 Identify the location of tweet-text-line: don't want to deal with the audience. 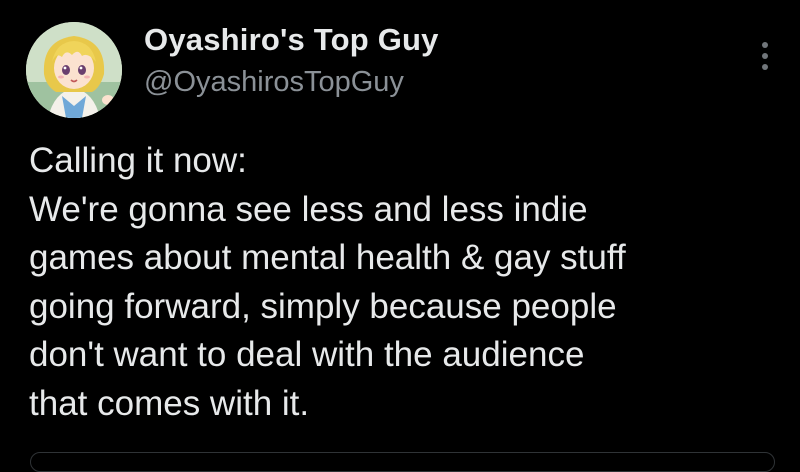
(307, 354).